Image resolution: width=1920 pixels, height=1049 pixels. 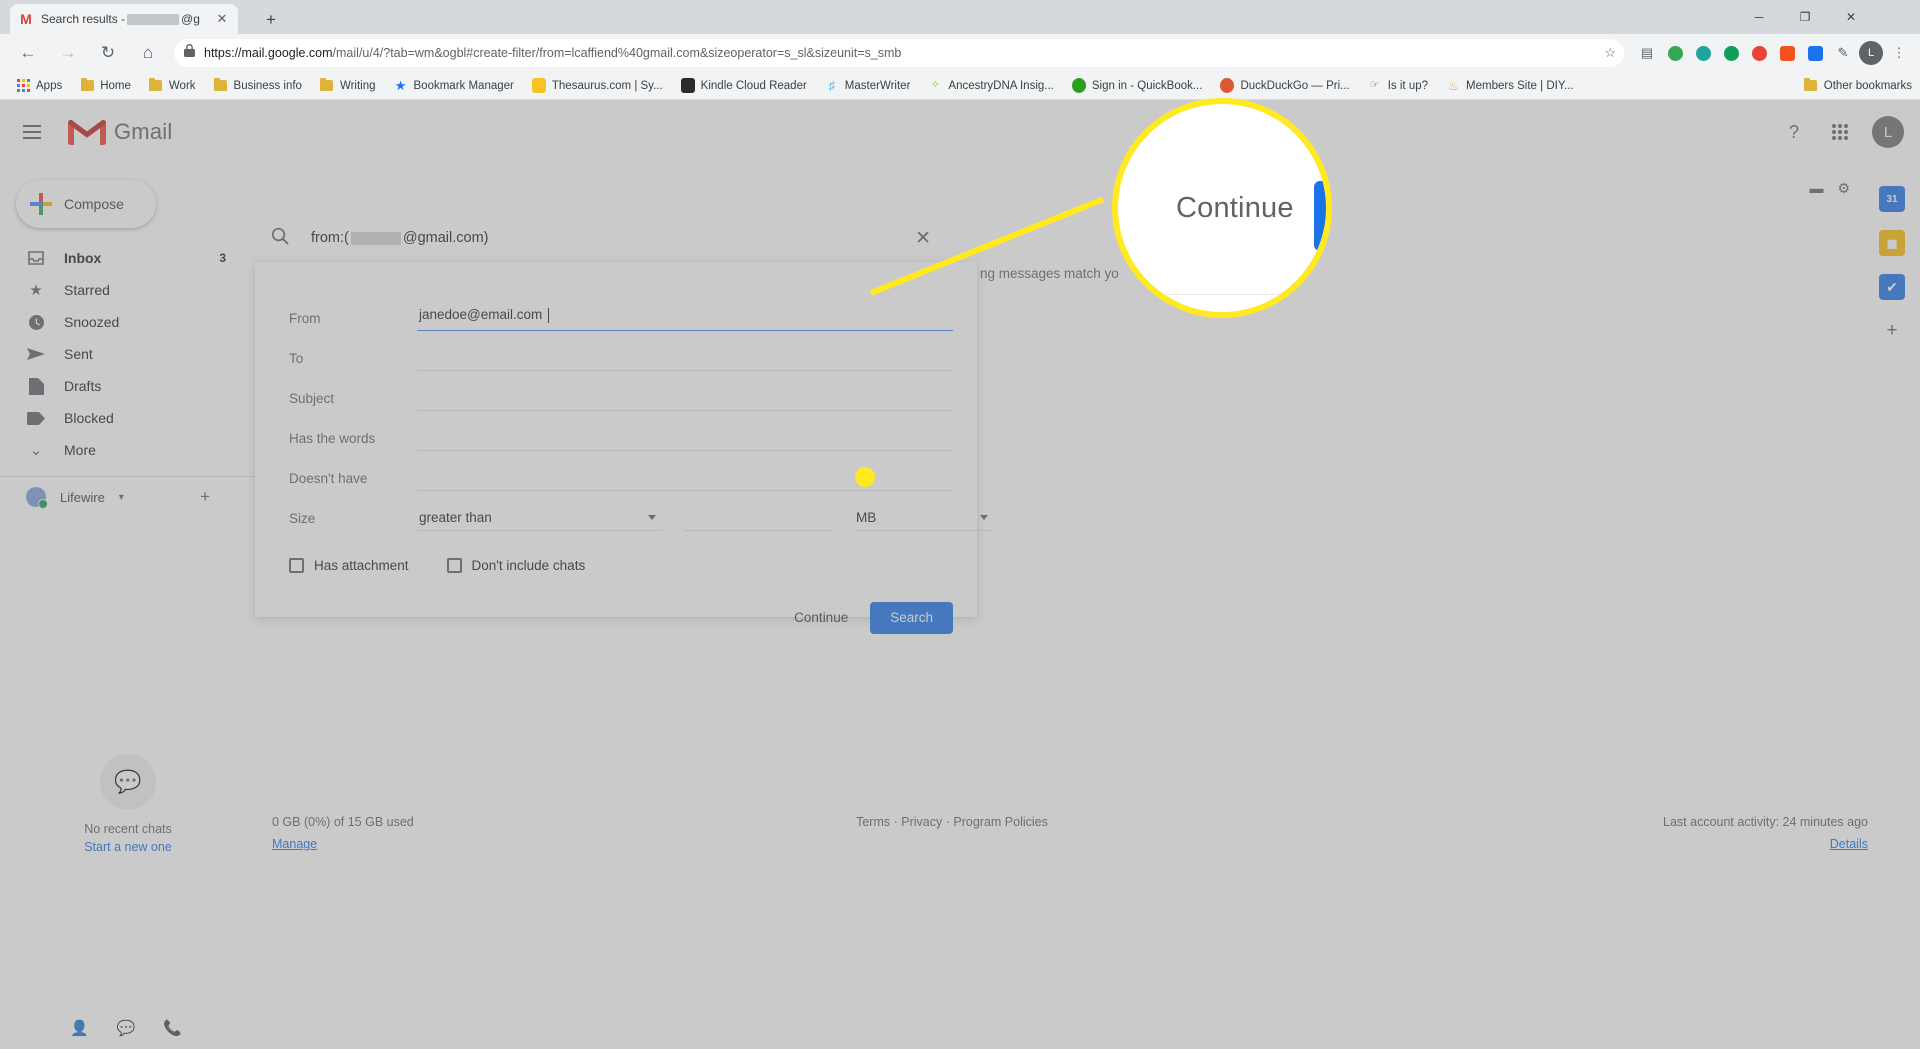 What do you see at coordinates (68, 53) in the screenshot?
I see `forward-button: →` at bounding box center [68, 53].